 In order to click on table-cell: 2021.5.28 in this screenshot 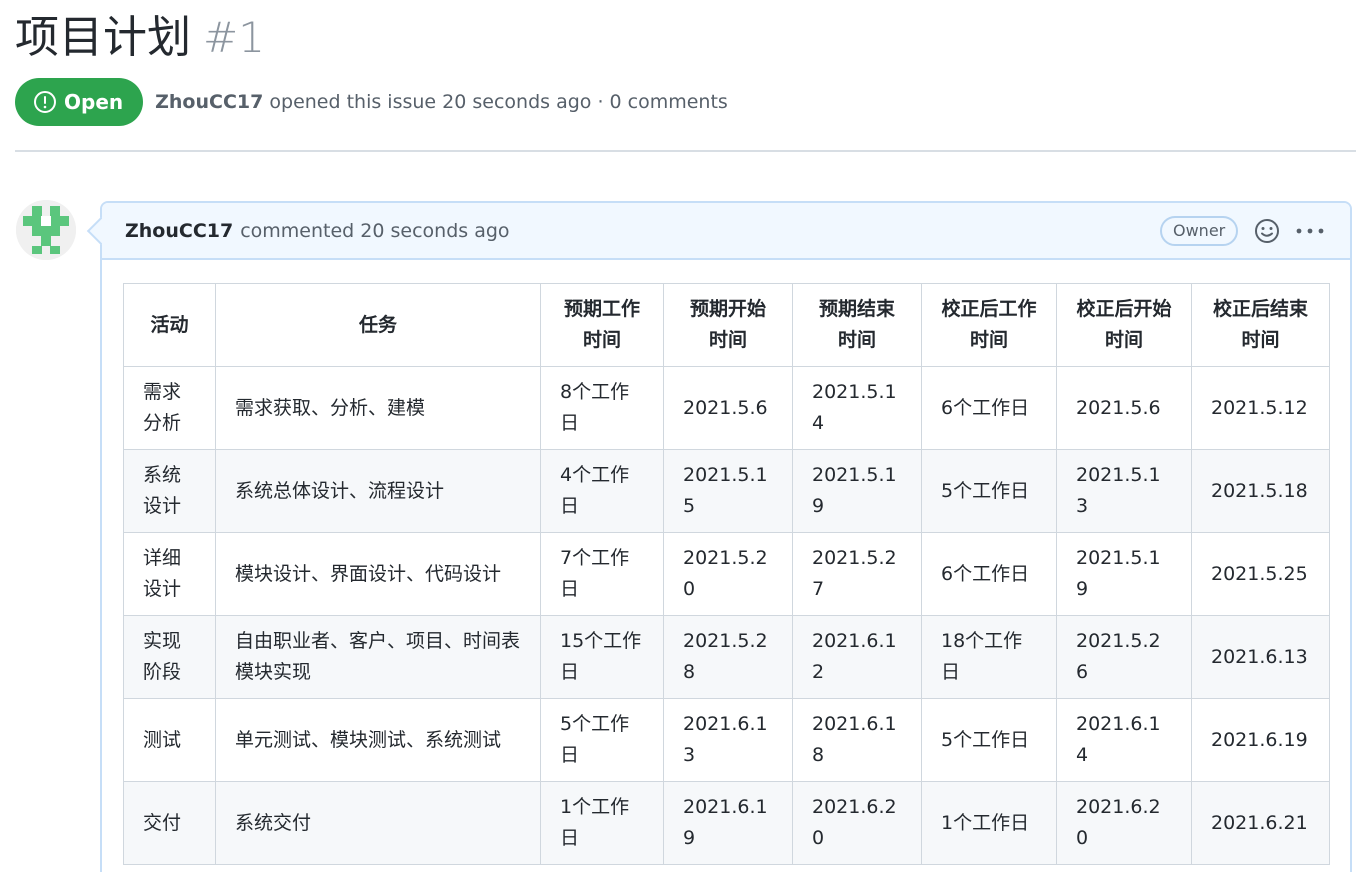, I will do `click(728, 657)`.